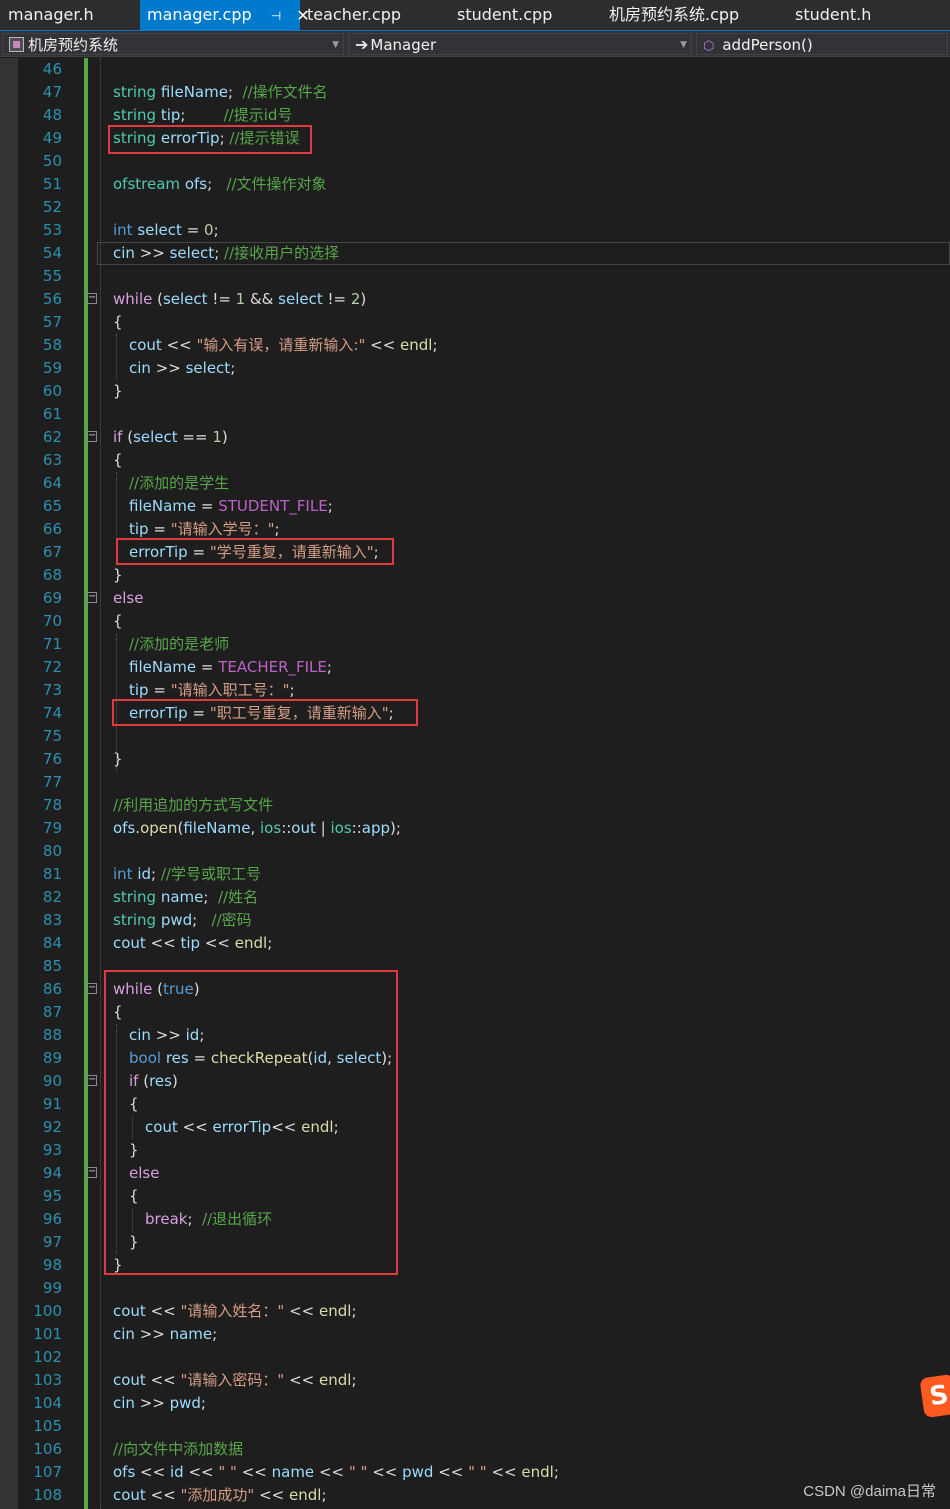 Image resolution: width=950 pixels, height=1509 pixels. I want to click on code-line: 97}, so click(475, 1242).